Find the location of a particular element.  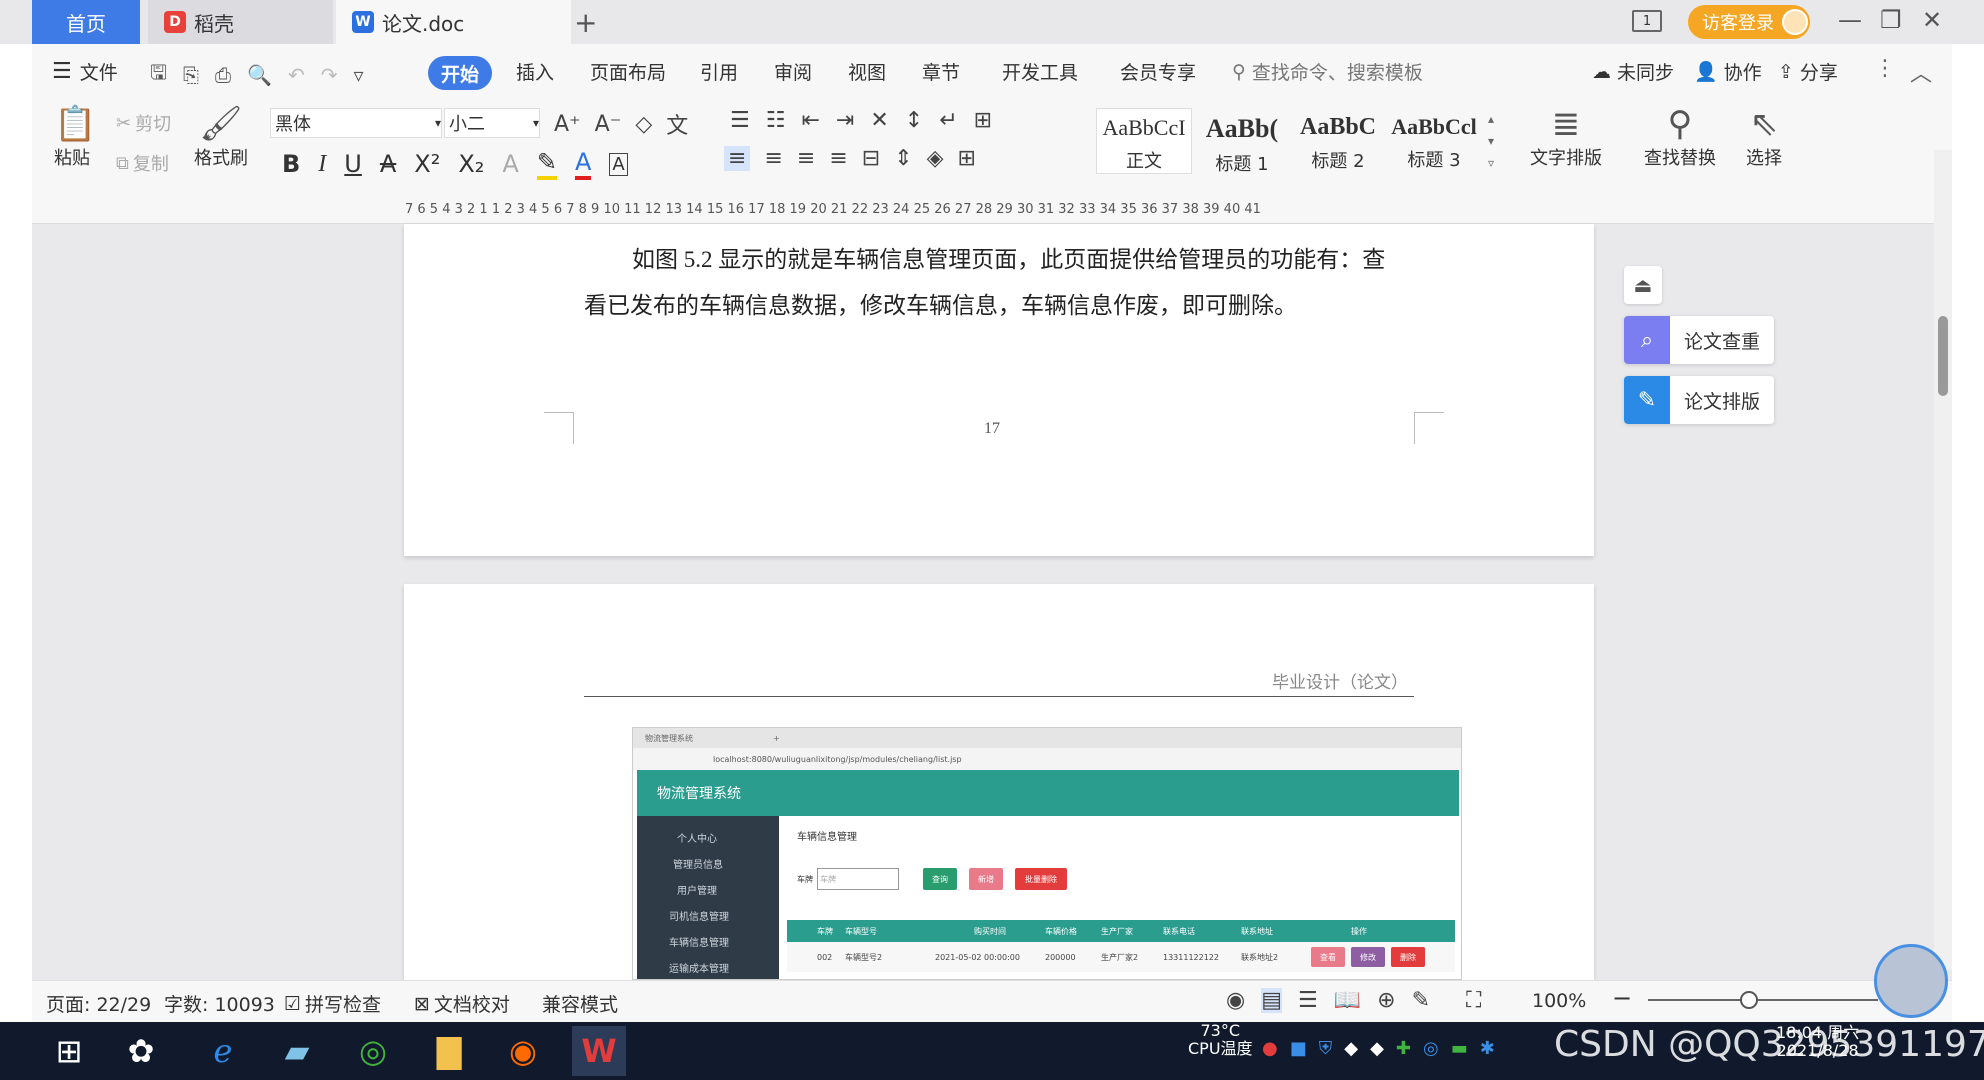

zoom-out-icon: − is located at coordinates (1622, 998).